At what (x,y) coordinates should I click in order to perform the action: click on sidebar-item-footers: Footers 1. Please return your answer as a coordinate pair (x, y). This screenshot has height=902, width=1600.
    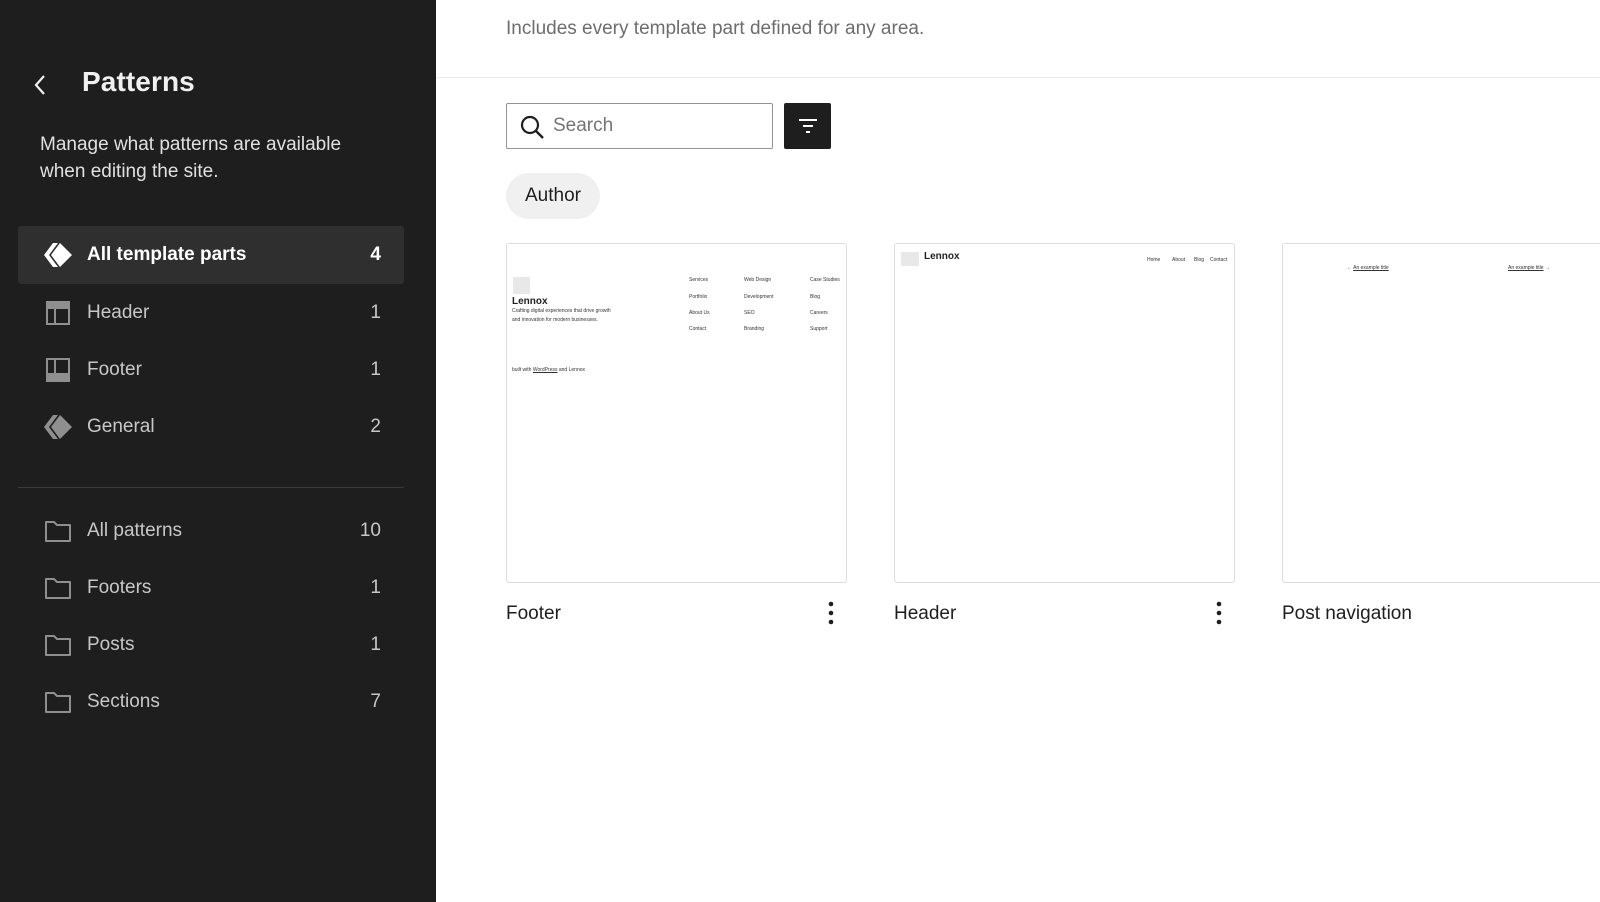
    Looking at the image, I should click on (211, 588).